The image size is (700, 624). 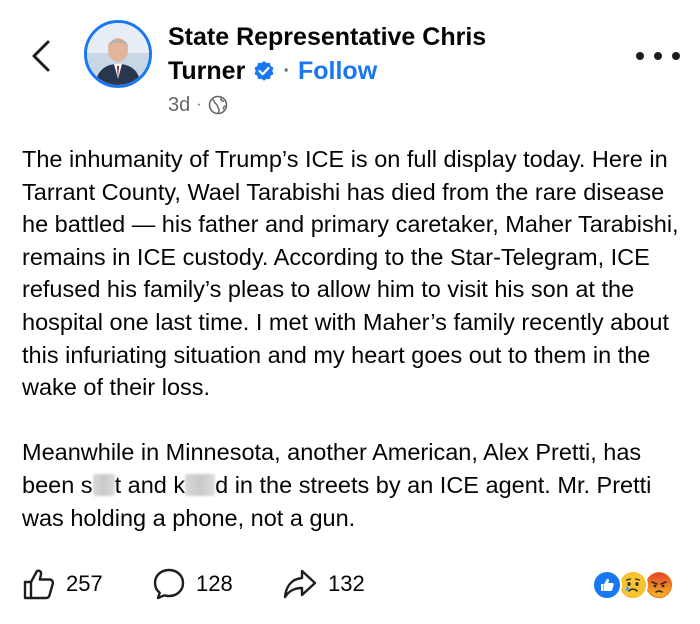 I want to click on like-count: 257, so click(x=84, y=583).